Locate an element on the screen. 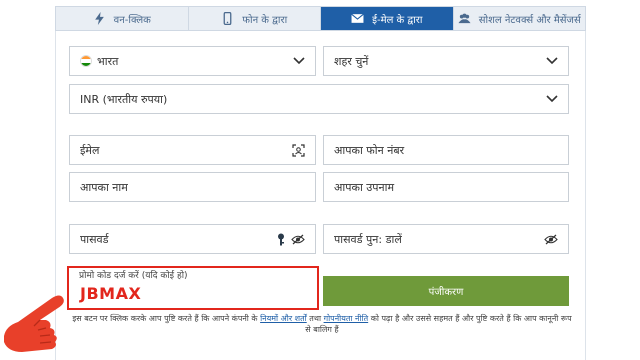  password-field: पासवर्ड is located at coordinates (192, 239).